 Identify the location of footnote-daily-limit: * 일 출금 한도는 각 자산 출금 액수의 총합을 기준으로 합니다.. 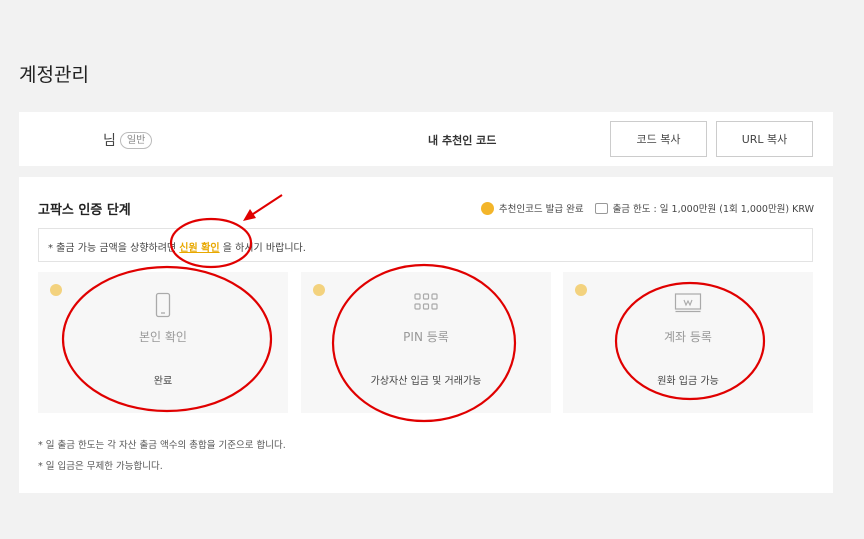
(162, 445).